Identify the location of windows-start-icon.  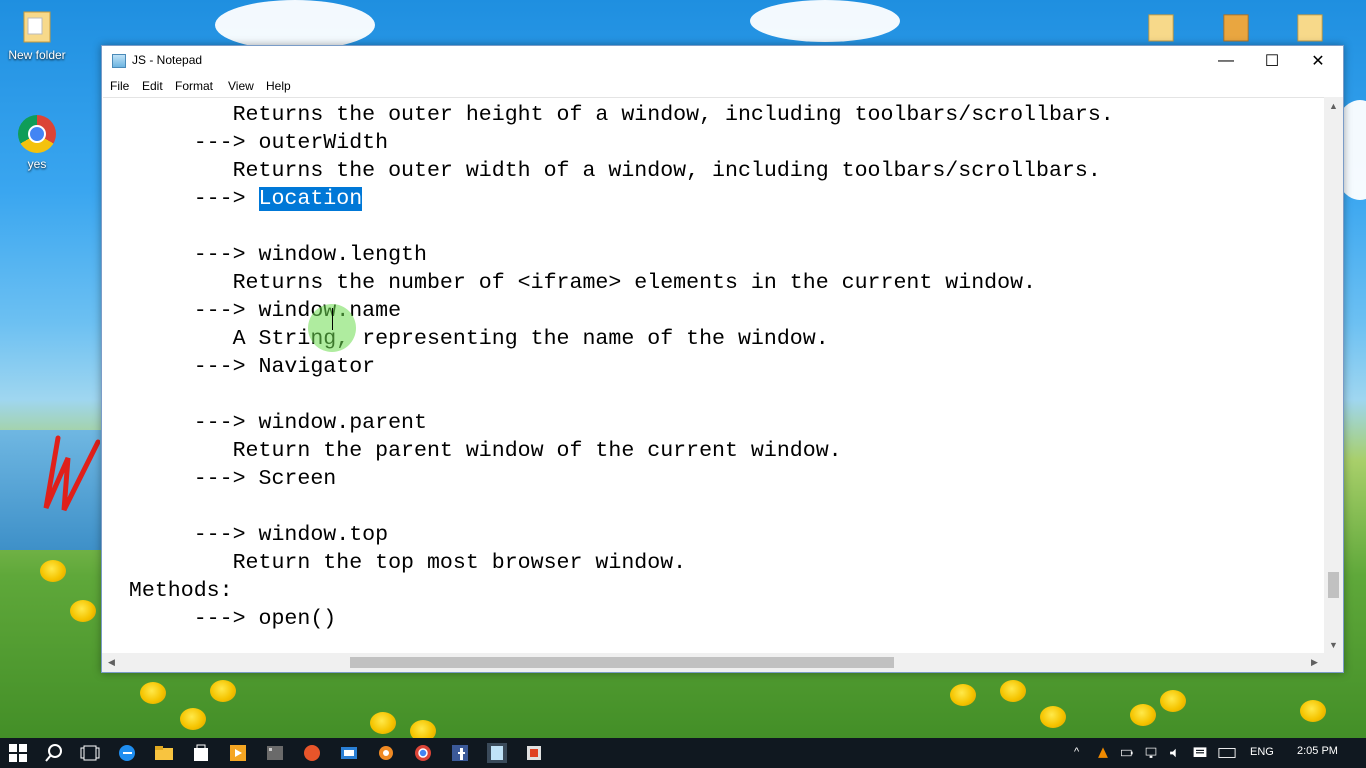
(18, 753).